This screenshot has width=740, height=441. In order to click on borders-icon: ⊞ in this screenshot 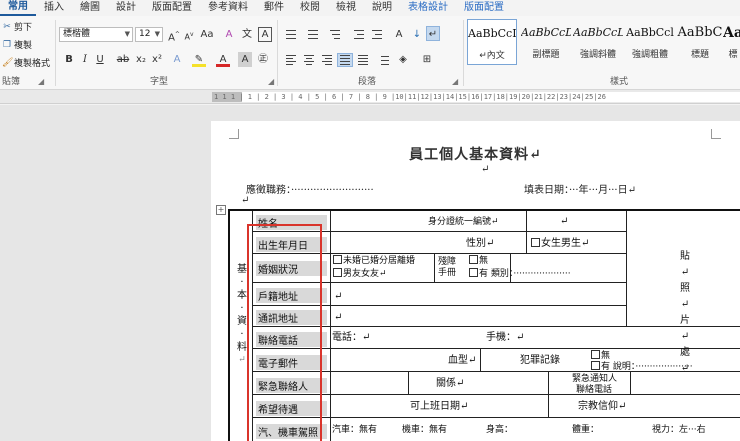, I will do `click(427, 59)`.